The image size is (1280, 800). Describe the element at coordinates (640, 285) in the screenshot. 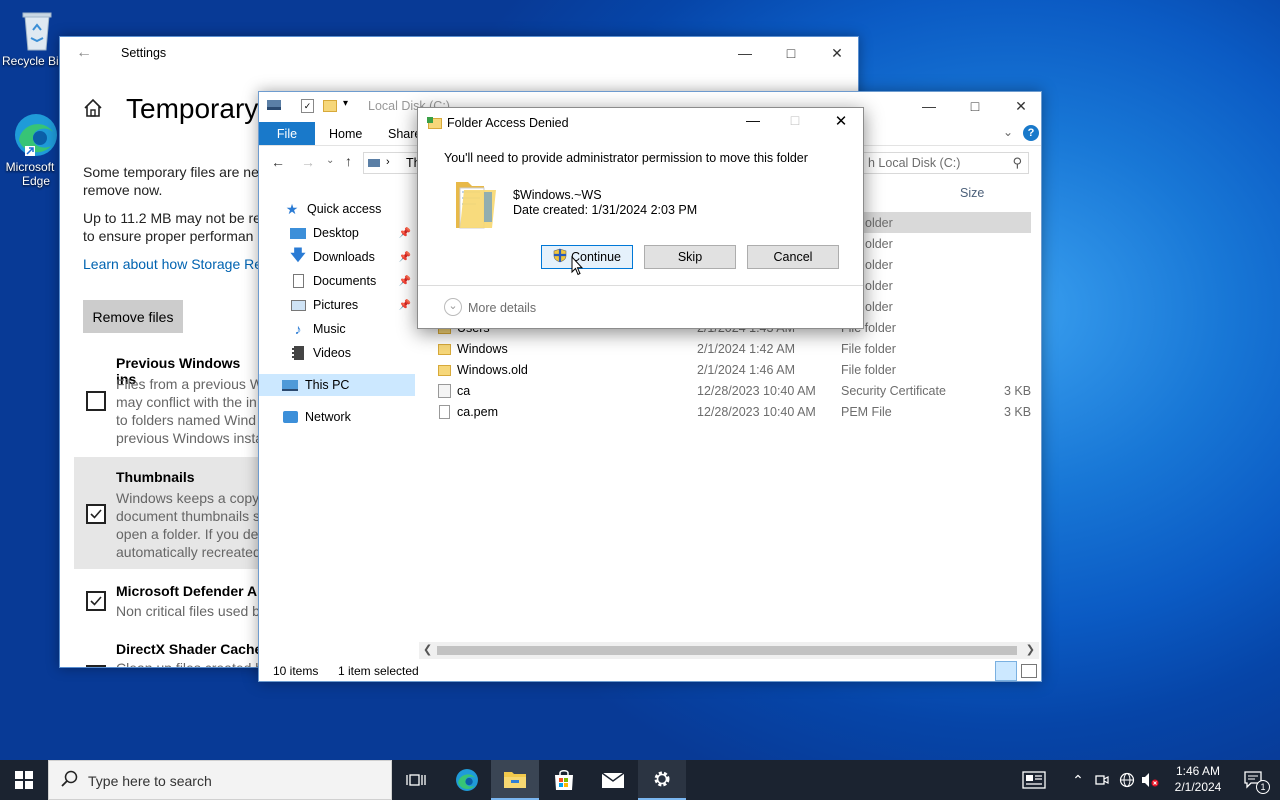

I see `dialog-divider` at that location.